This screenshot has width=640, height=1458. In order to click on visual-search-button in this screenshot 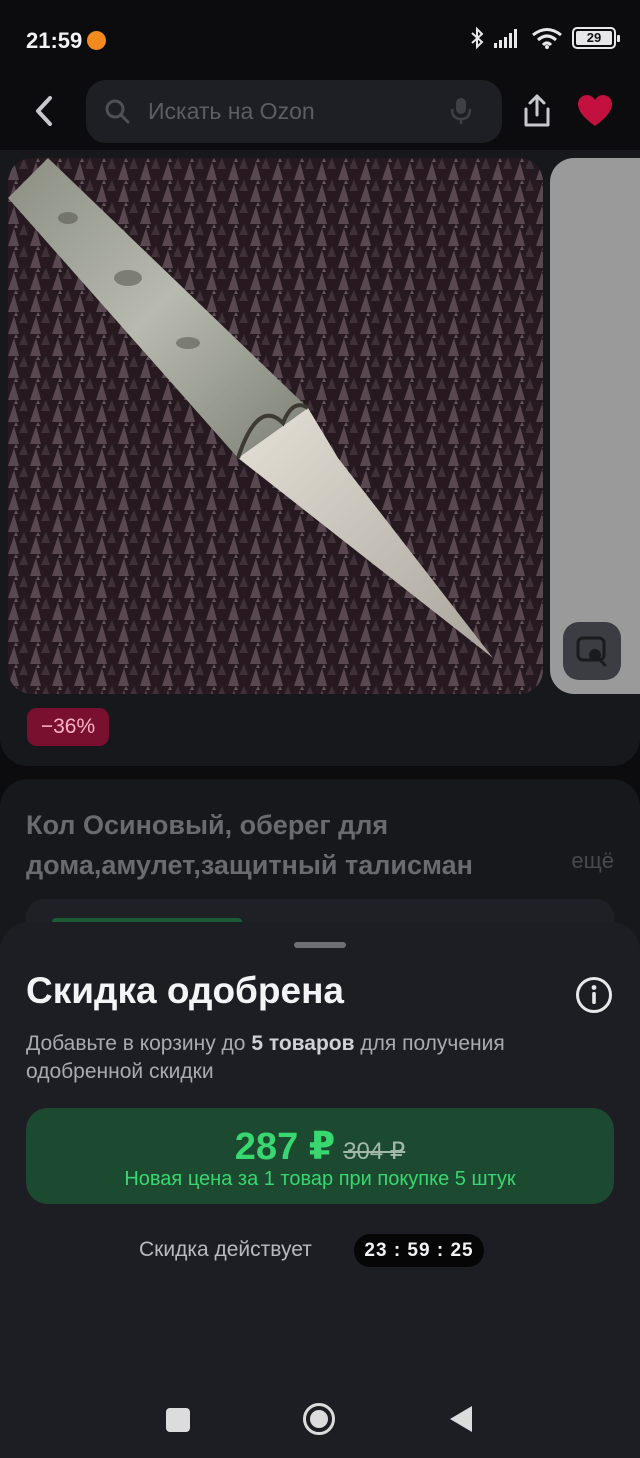, I will do `click(592, 651)`.